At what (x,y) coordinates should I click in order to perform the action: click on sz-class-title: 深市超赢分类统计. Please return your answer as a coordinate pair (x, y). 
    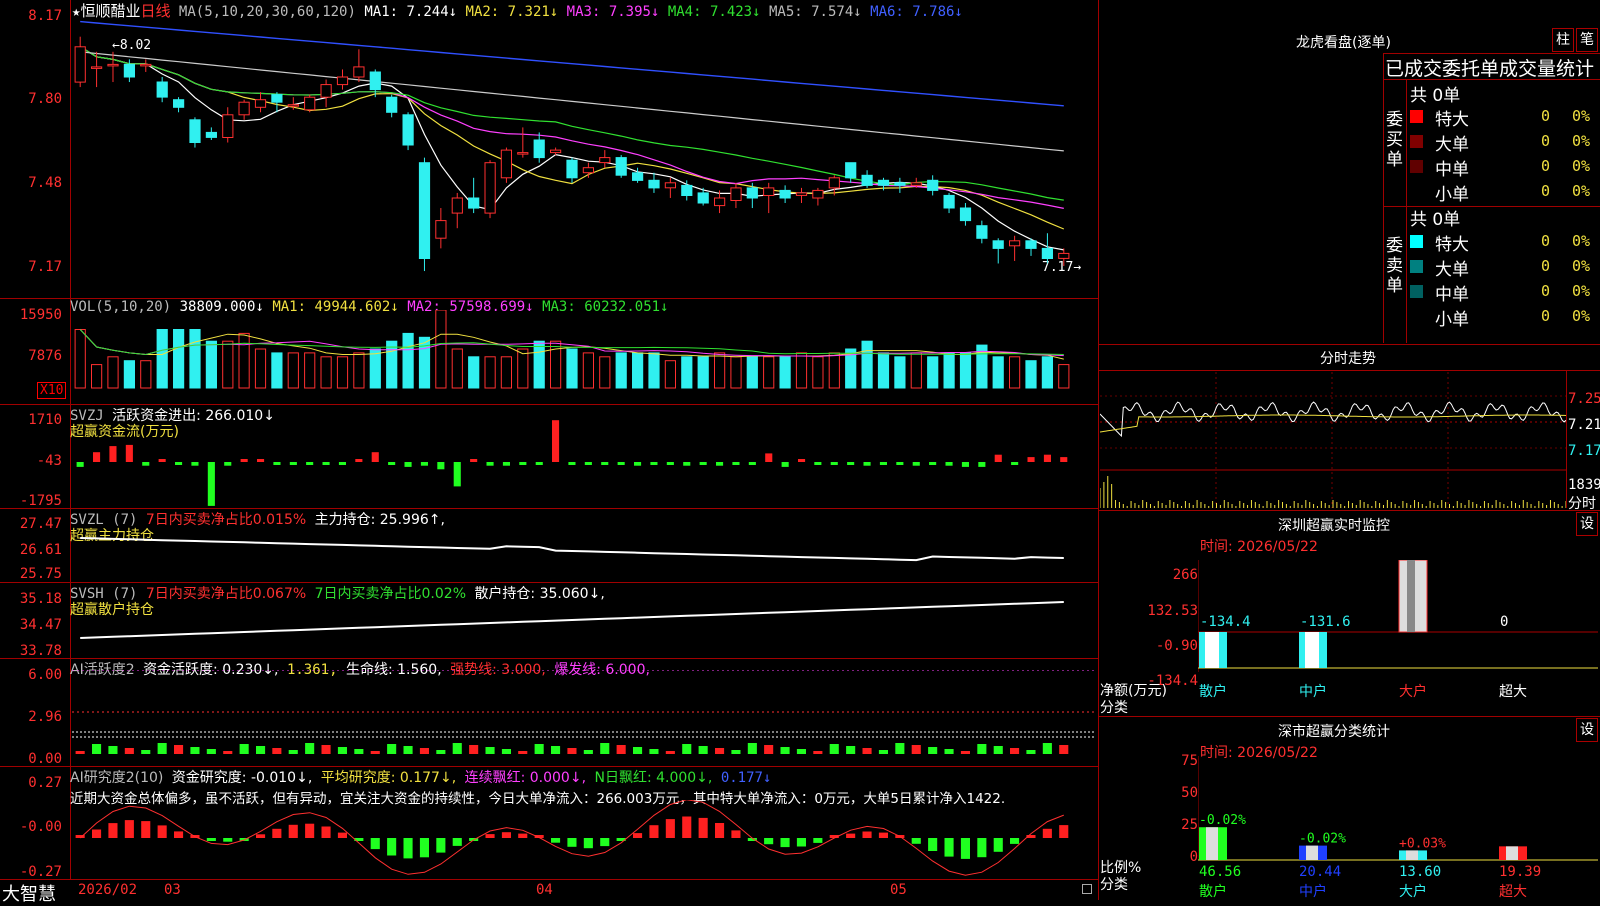
    Looking at the image, I should click on (1334, 732).